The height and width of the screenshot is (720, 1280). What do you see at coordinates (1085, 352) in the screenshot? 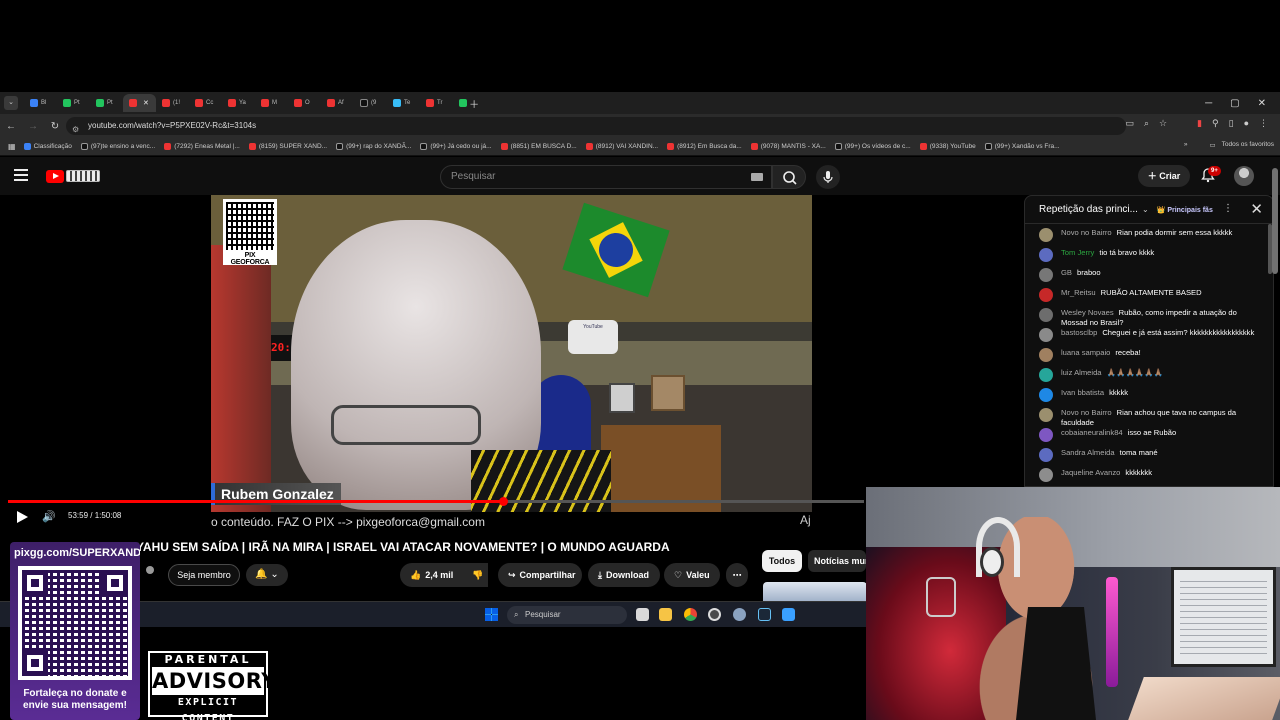
I see `chat-author: luana sampaio` at bounding box center [1085, 352].